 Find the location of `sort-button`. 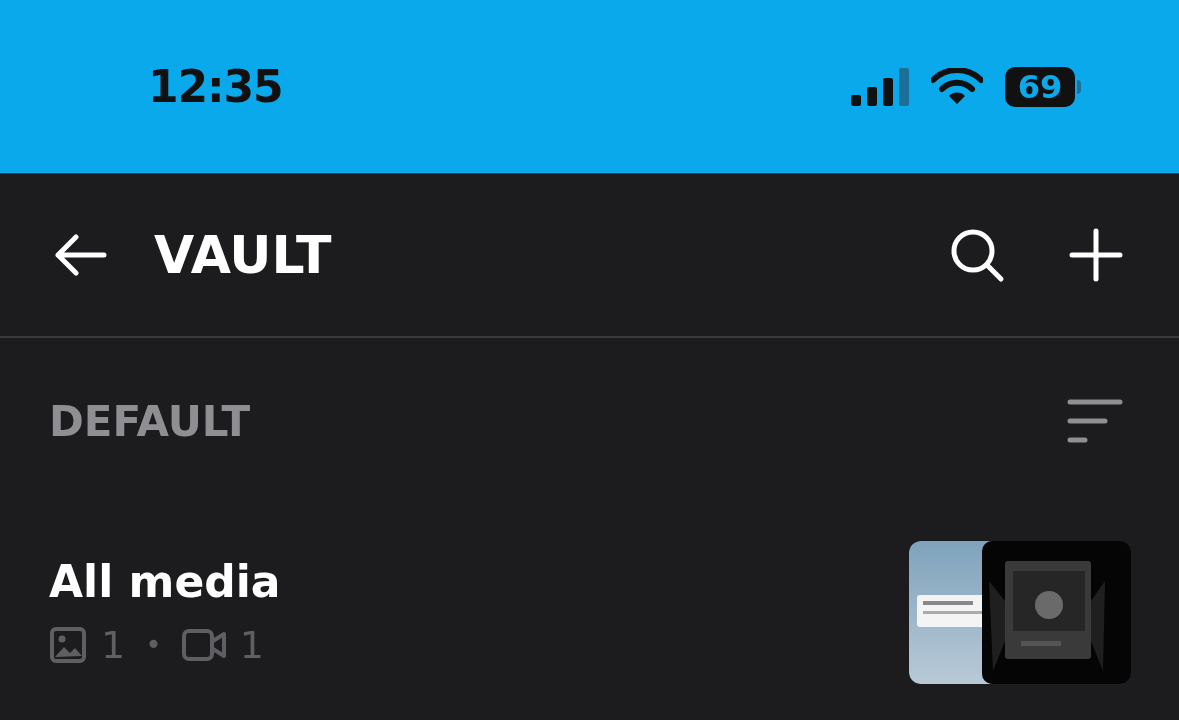

sort-button is located at coordinates (1095, 421).